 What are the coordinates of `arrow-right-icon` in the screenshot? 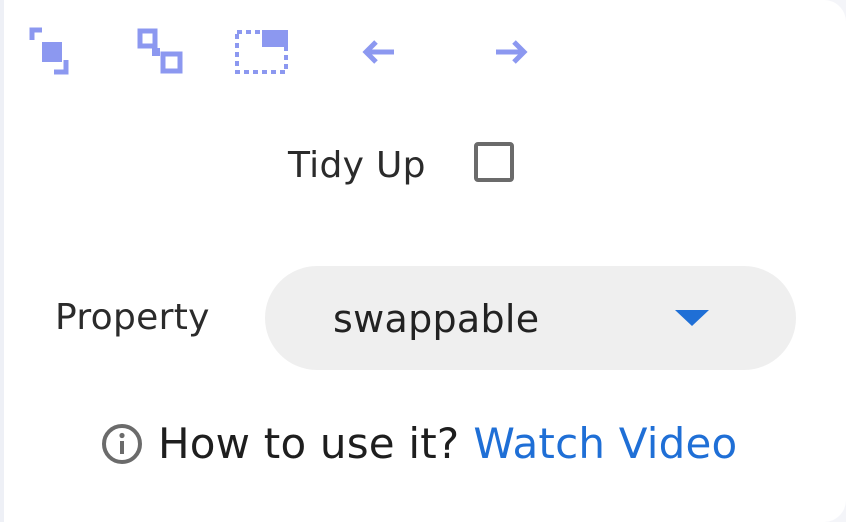 It's located at (510, 52).